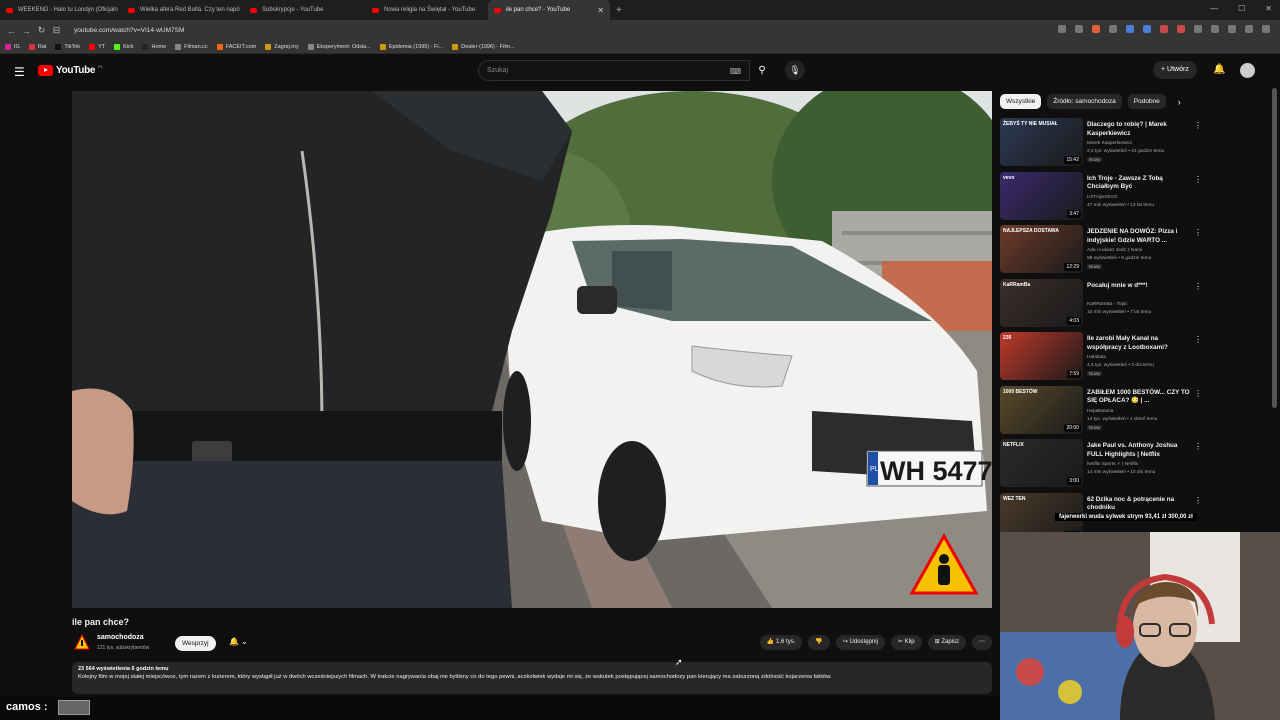 This screenshot has height=720, width=1280. I want to click on subscription-bell-icon: 🔔 ⌄, so click(238, 641).